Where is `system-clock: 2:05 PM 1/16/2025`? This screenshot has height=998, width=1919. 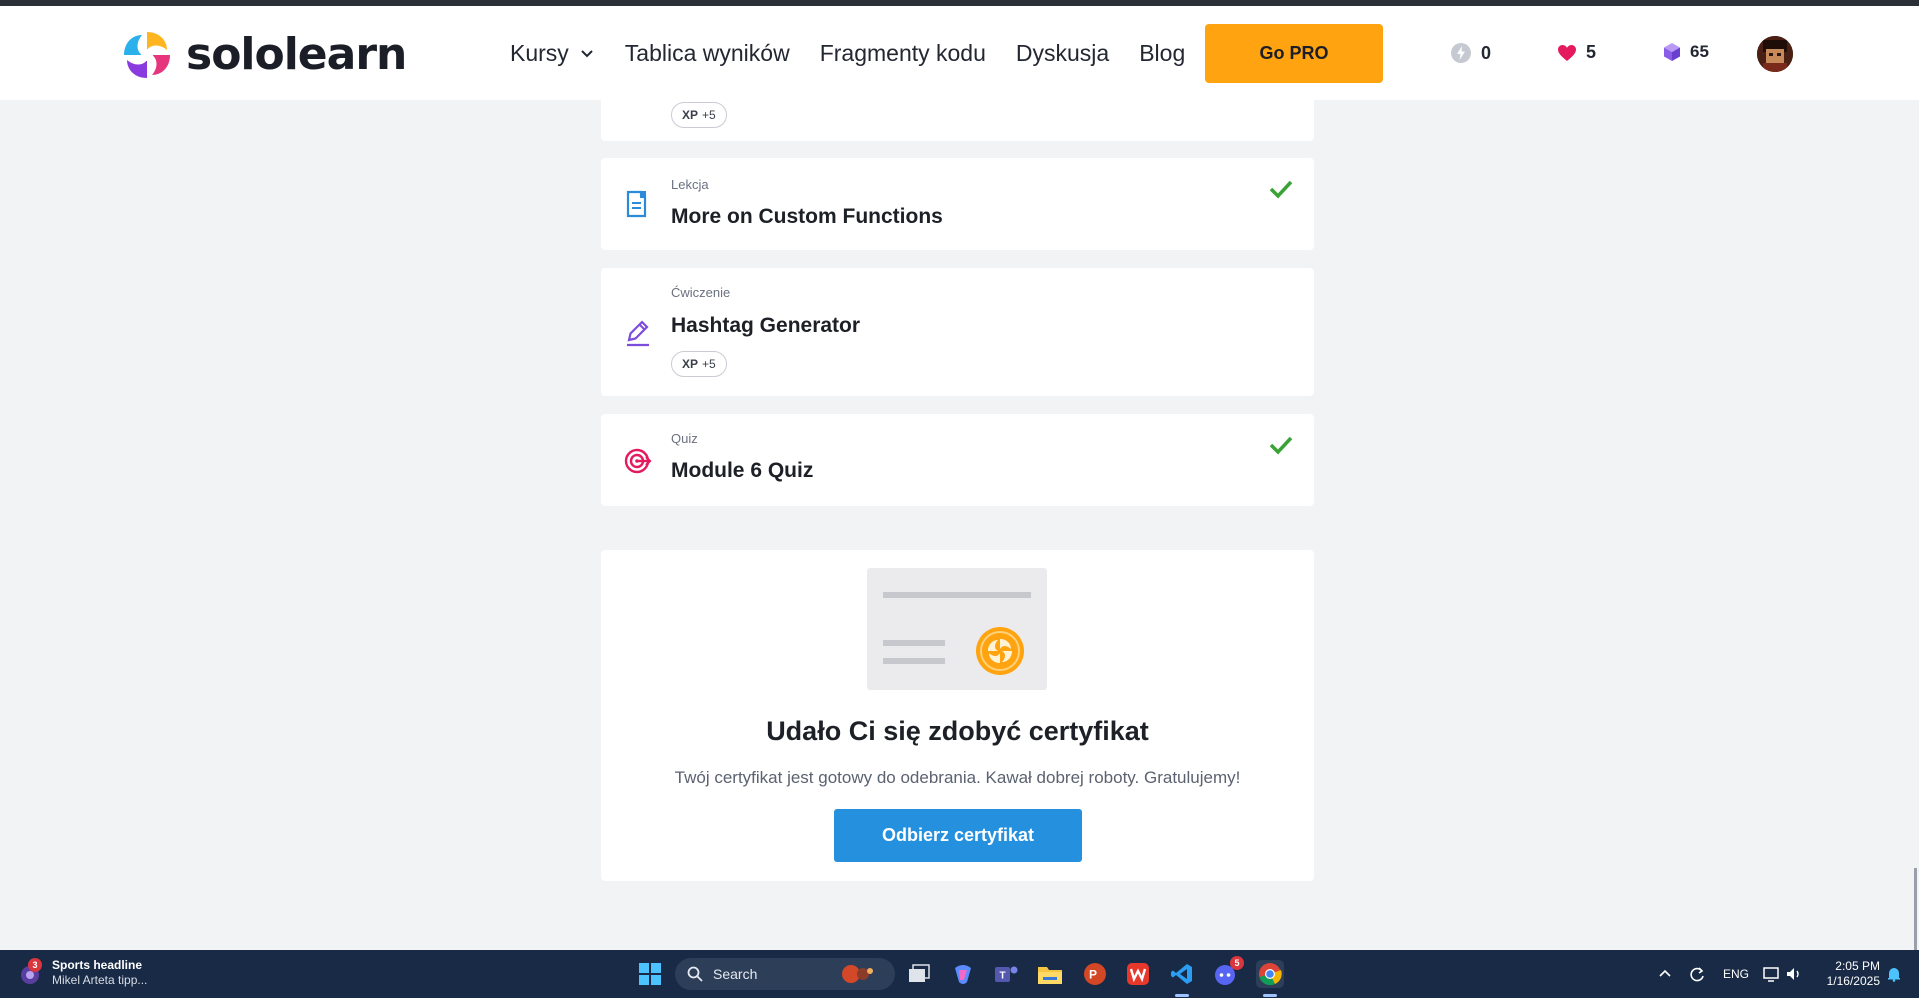 system-clock: 2:05 PM 1/16/2025 is located at coordinates (1846, 974).